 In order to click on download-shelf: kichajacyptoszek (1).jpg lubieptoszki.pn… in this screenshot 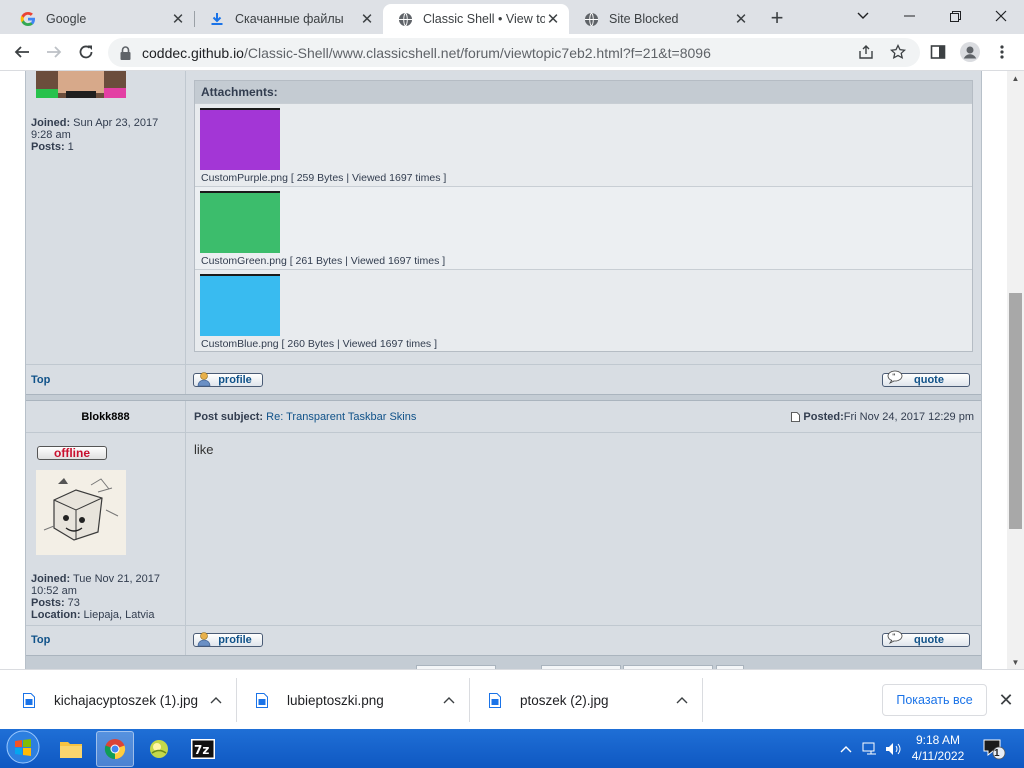, I will do `click(512, 699)`.